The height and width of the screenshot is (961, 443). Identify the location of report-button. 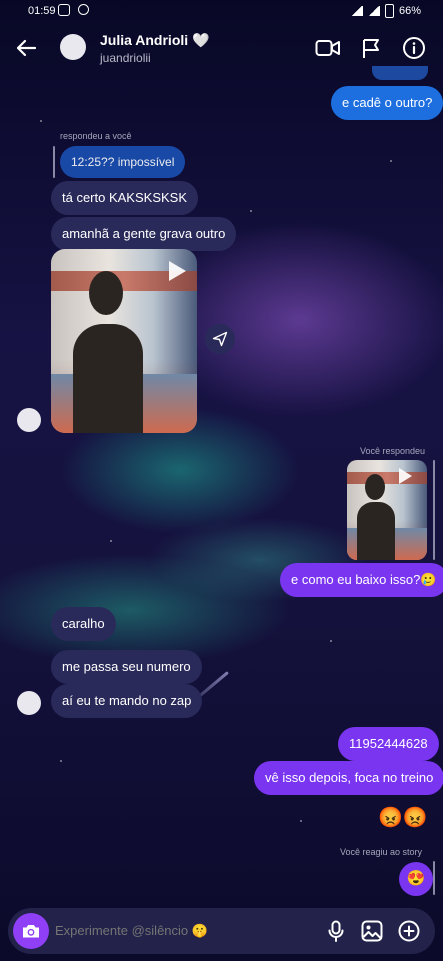
(371, 48).